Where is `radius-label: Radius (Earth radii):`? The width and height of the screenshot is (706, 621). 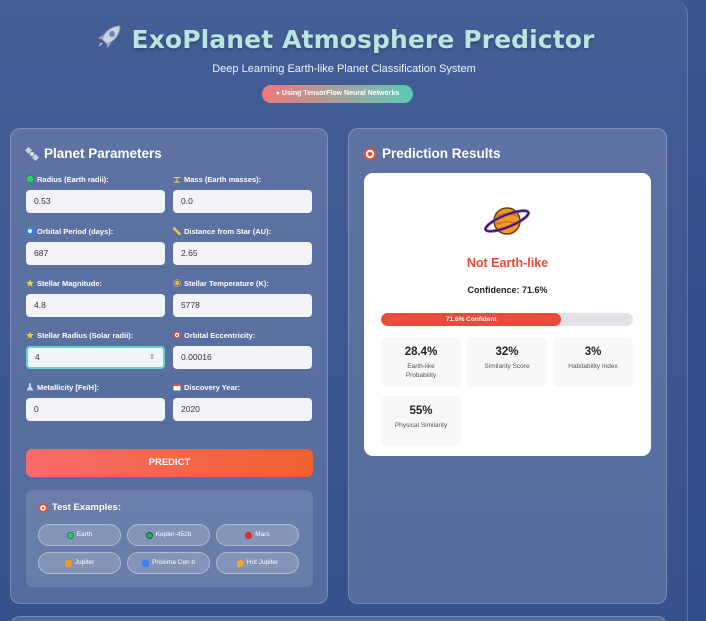 radius-label: Radius (Earth radii): is located at coordinates (95, 179).